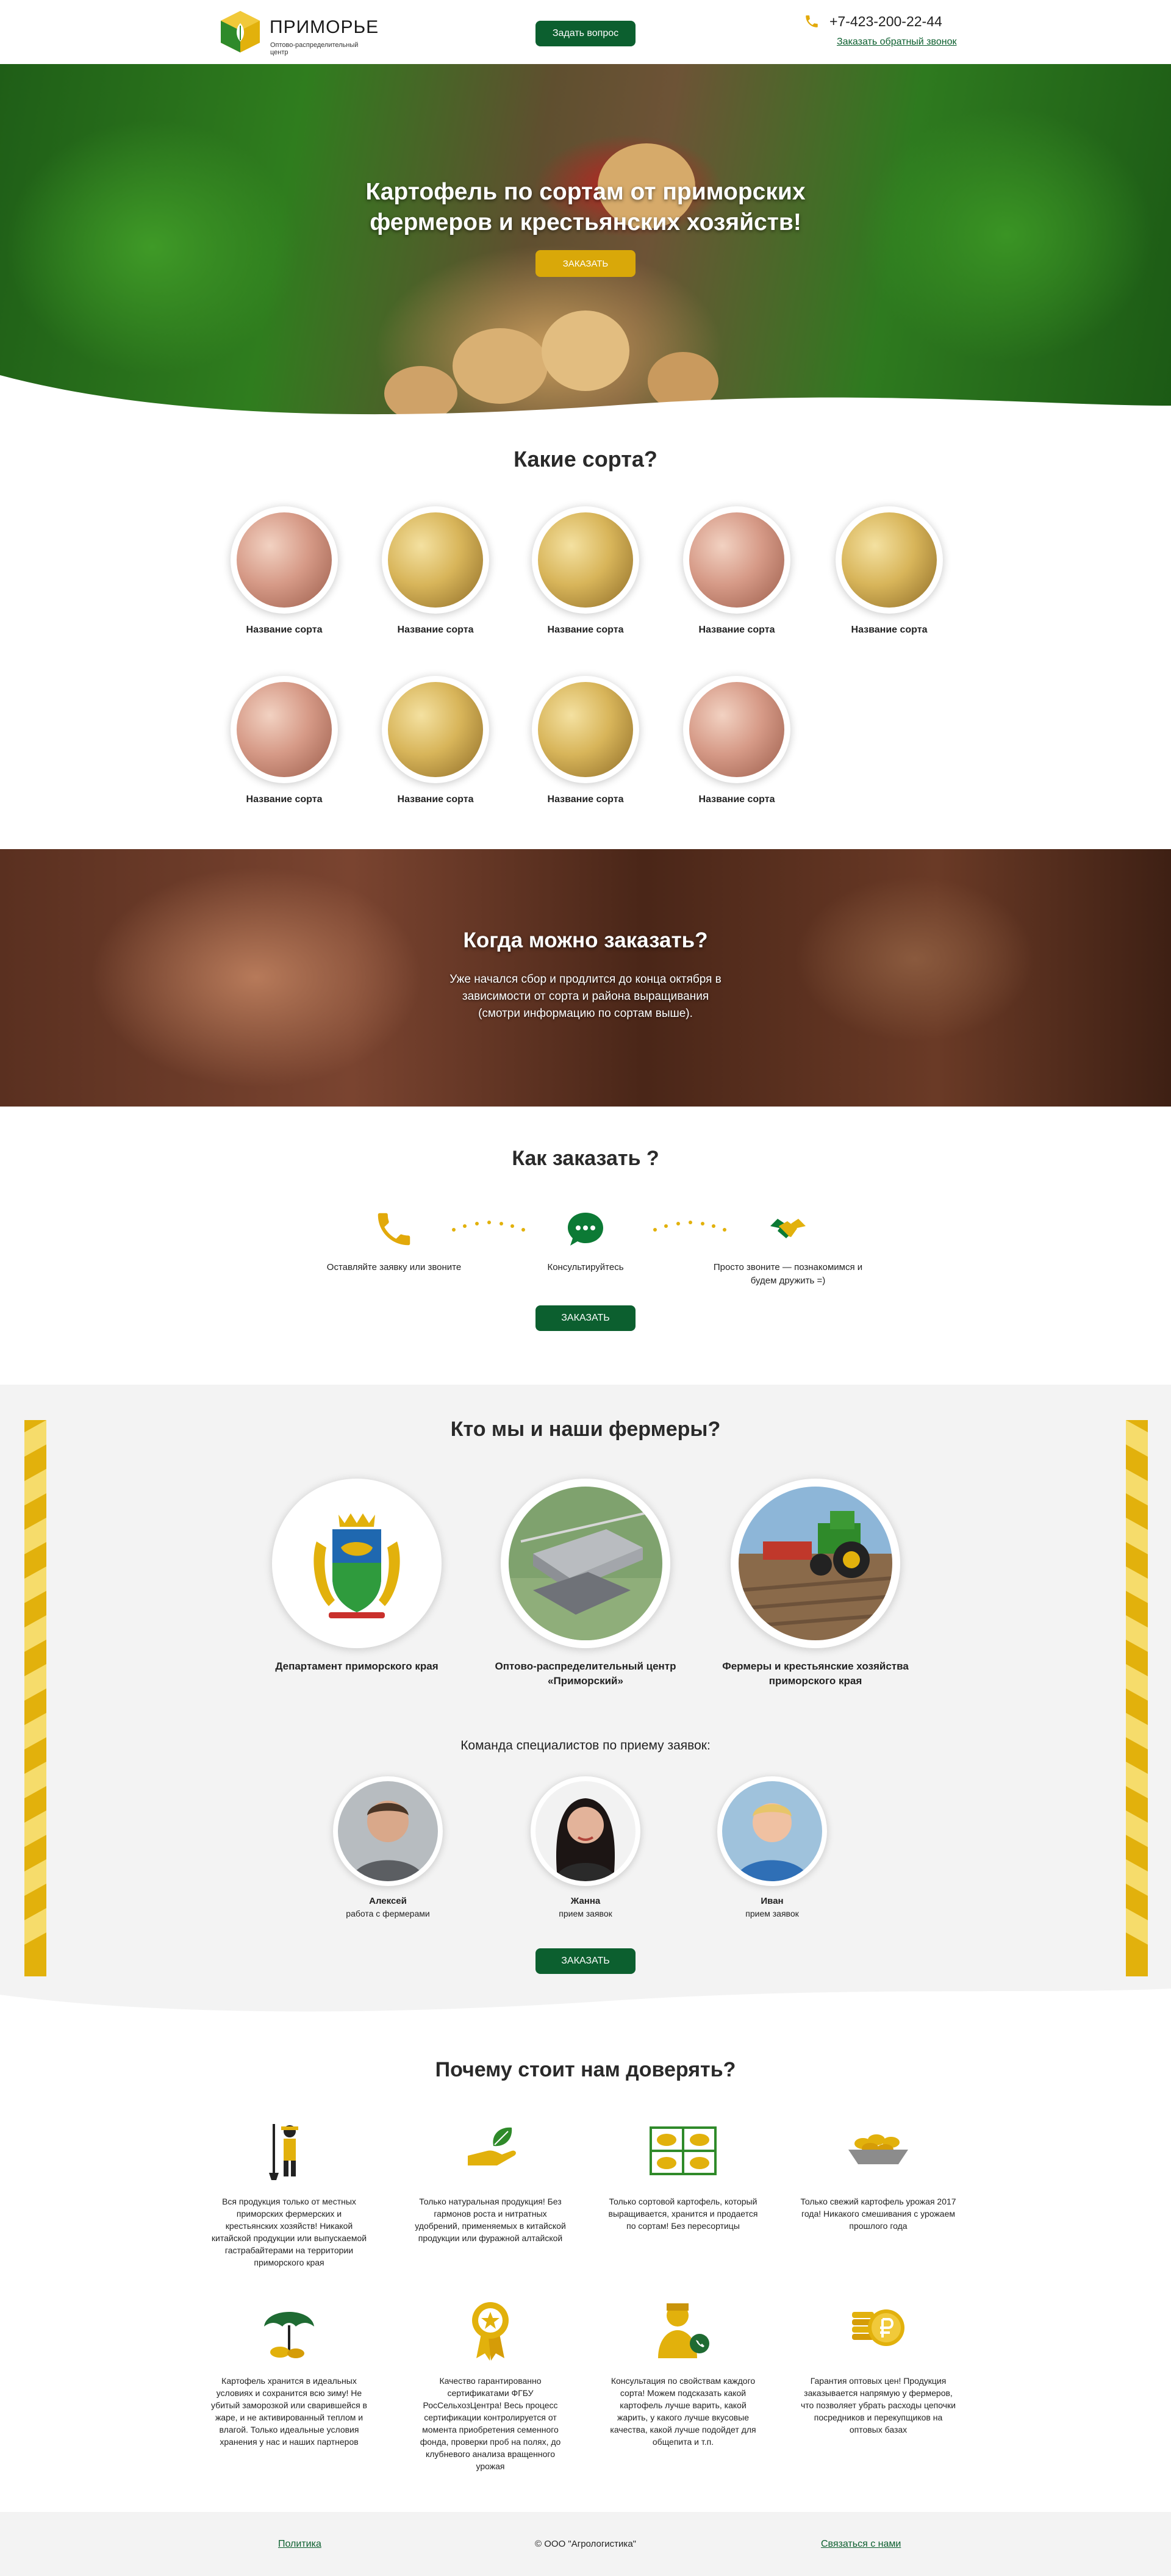 The height and width of the screenshot is (2576, 1171). Describe the element at coordinates (324, 27) in the screenshot. I see `logo-title: ПРИМОРЬЕ` at that location.